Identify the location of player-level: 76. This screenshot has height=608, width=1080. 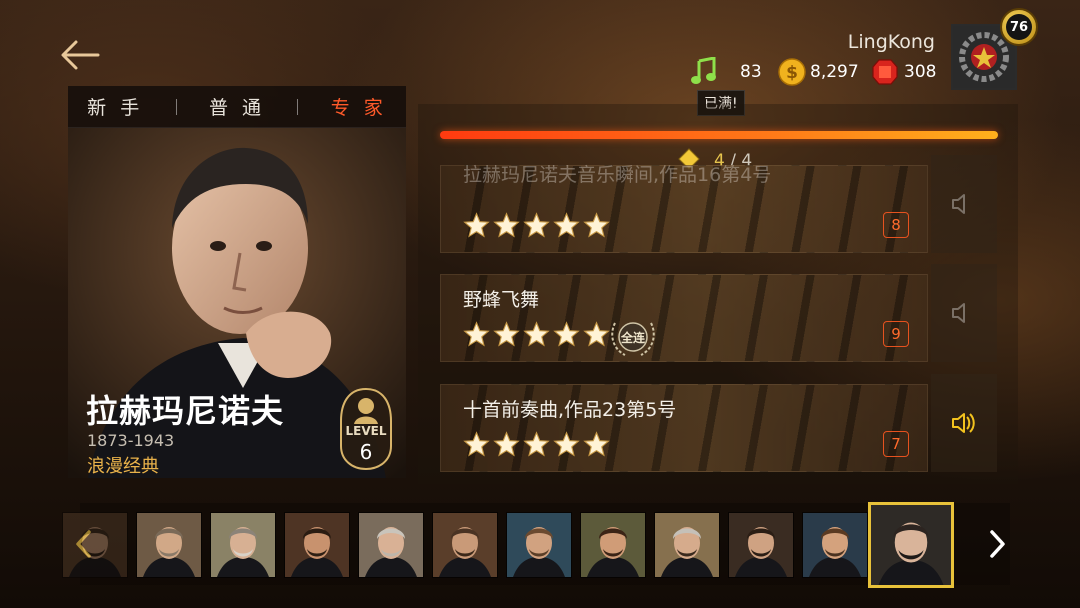
(1019, 27).